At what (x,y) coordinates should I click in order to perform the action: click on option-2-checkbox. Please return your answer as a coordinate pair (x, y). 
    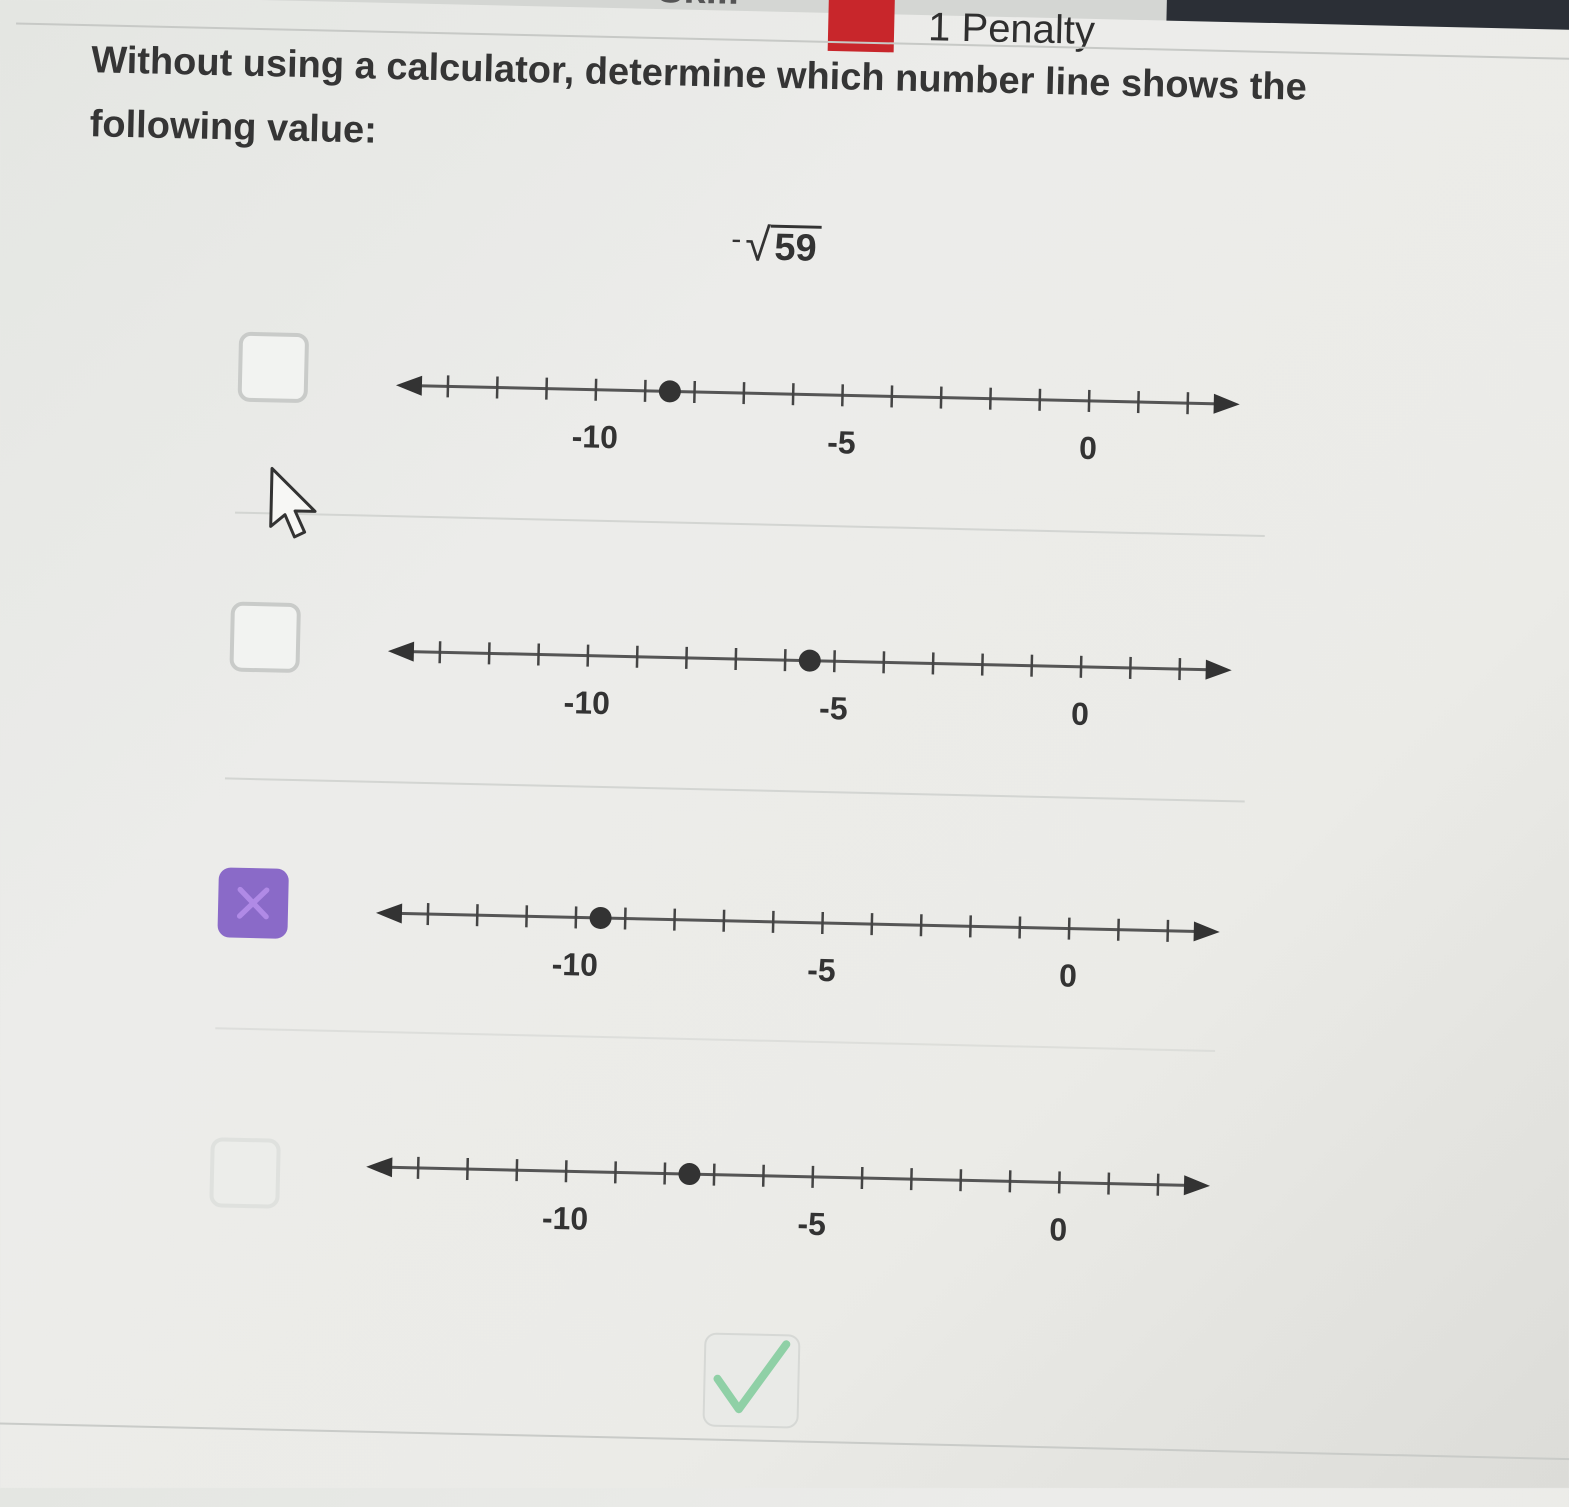
    Looking at the image, I should click on (265, 638).